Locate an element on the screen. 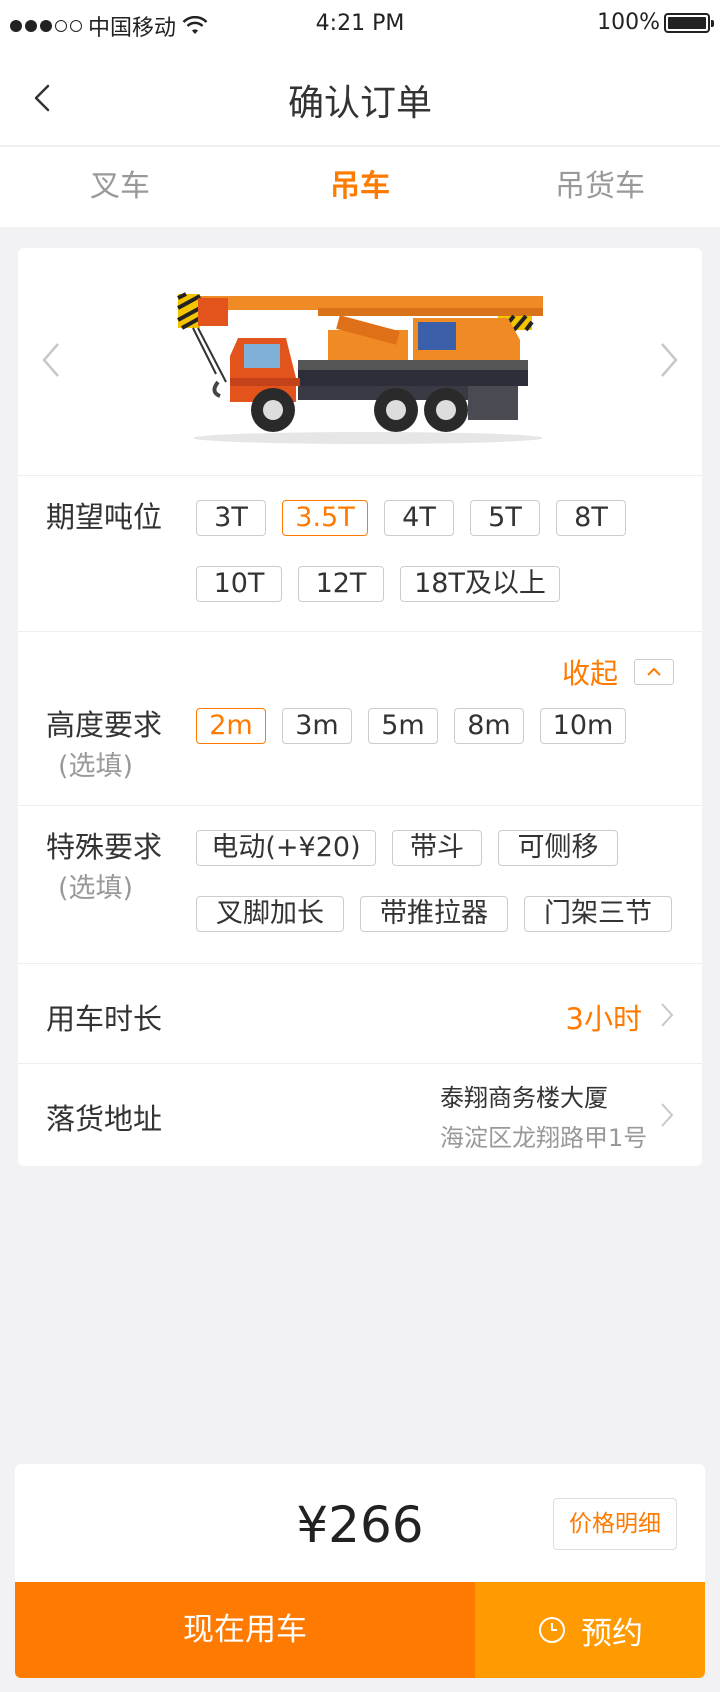  price-detail-button: 价格明细 is located at coordinates (615, 1524).